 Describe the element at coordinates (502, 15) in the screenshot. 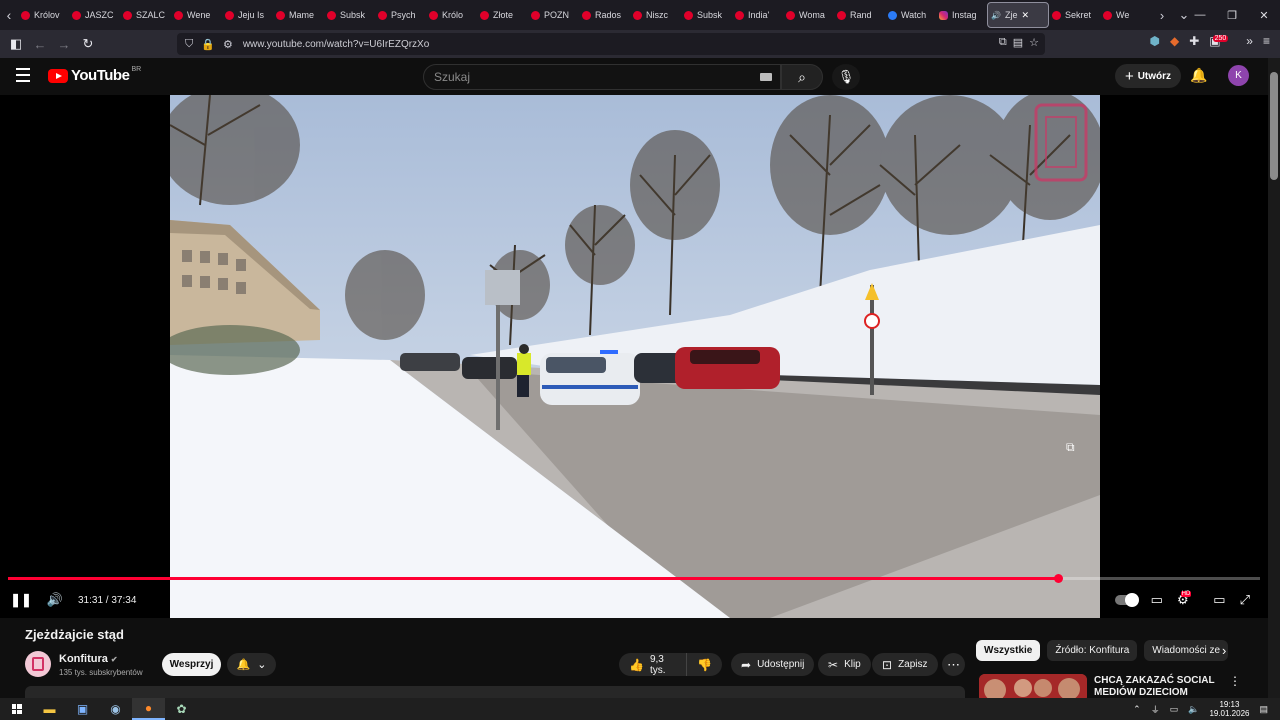

I see `browser-tab: Złote` at that location.